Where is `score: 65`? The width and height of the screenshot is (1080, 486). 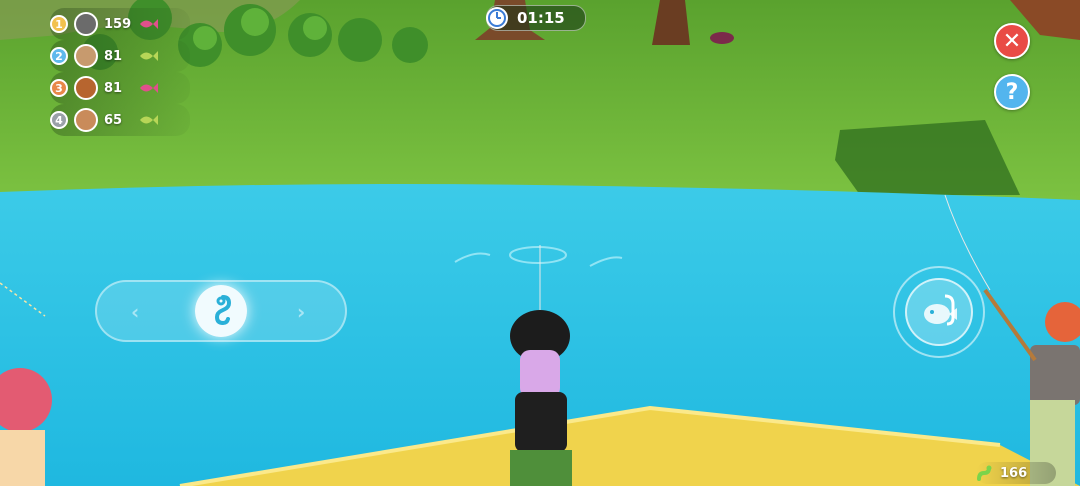
score: 65 is located at coordinates (113, 120).